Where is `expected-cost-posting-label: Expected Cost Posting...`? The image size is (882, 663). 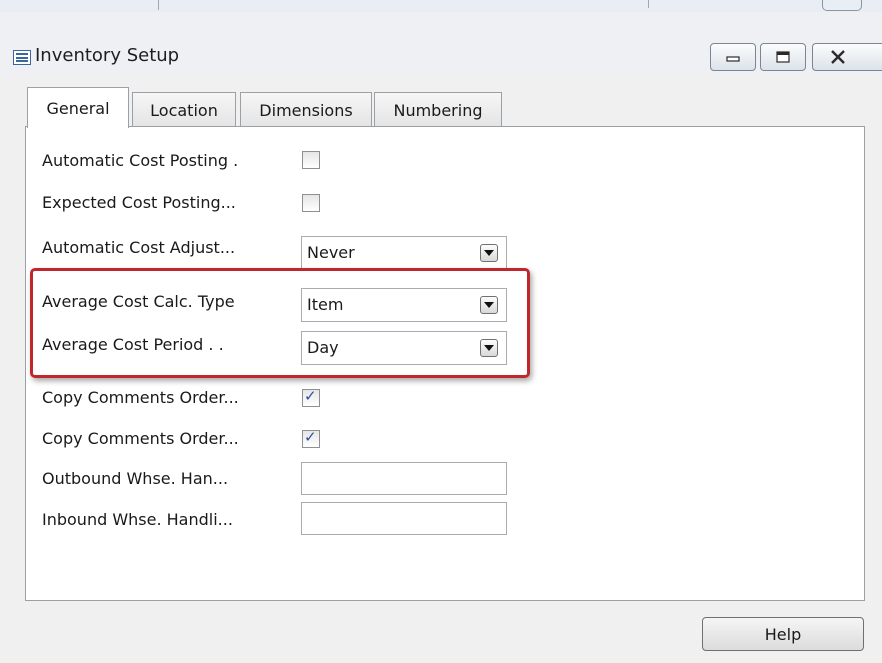 expected-cost-posting-label: Expected Cost Posting... is located at coordinates (139, 202).